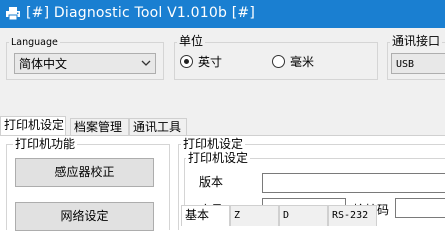  I want to click on subtab-d: D, so click(303, 215).